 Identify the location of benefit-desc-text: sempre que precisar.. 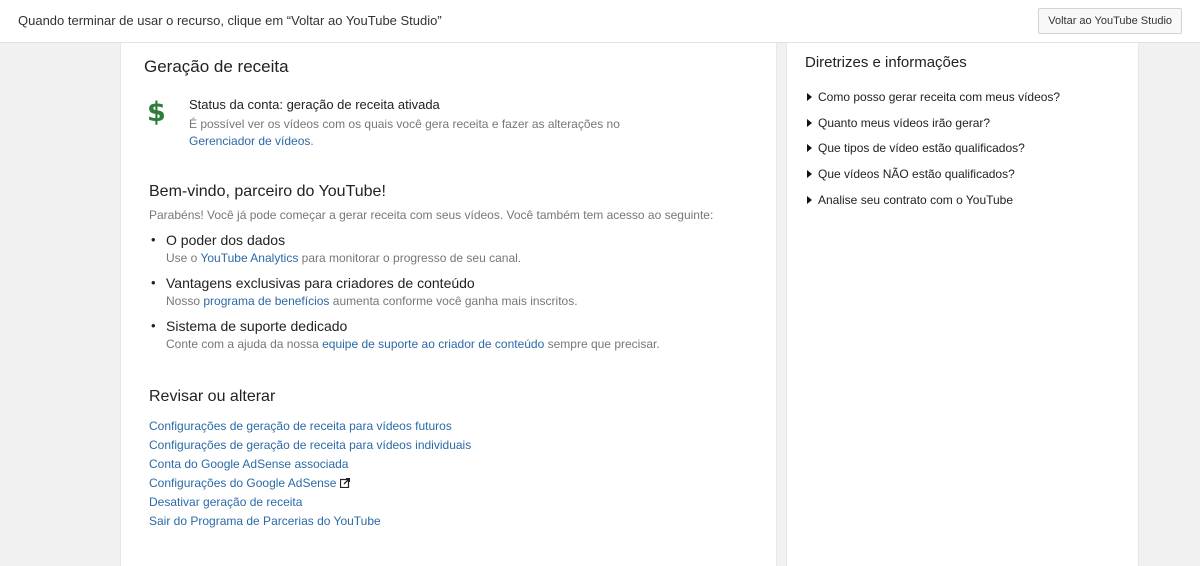
(602, 344).